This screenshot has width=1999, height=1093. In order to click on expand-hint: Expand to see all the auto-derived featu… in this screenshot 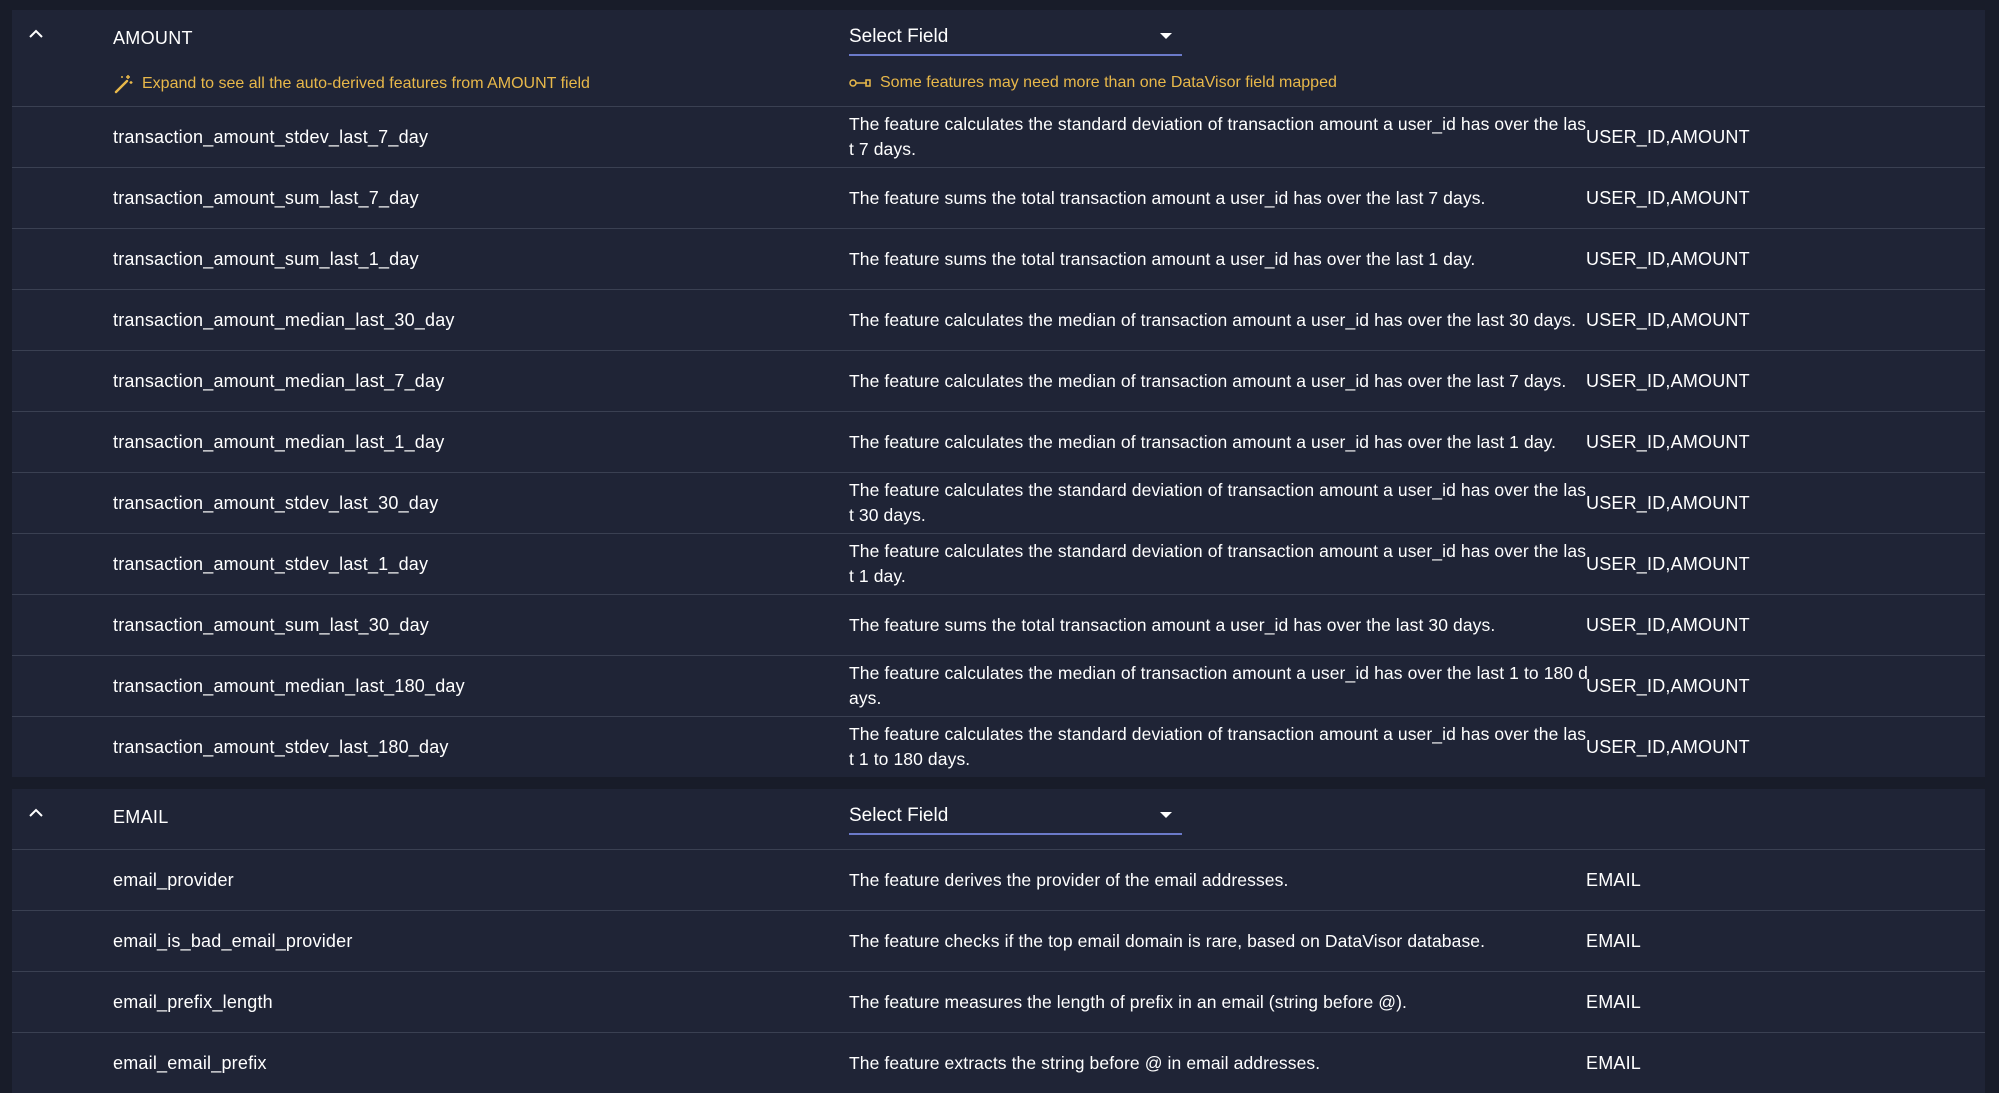, I will do `click(351, 84)`.